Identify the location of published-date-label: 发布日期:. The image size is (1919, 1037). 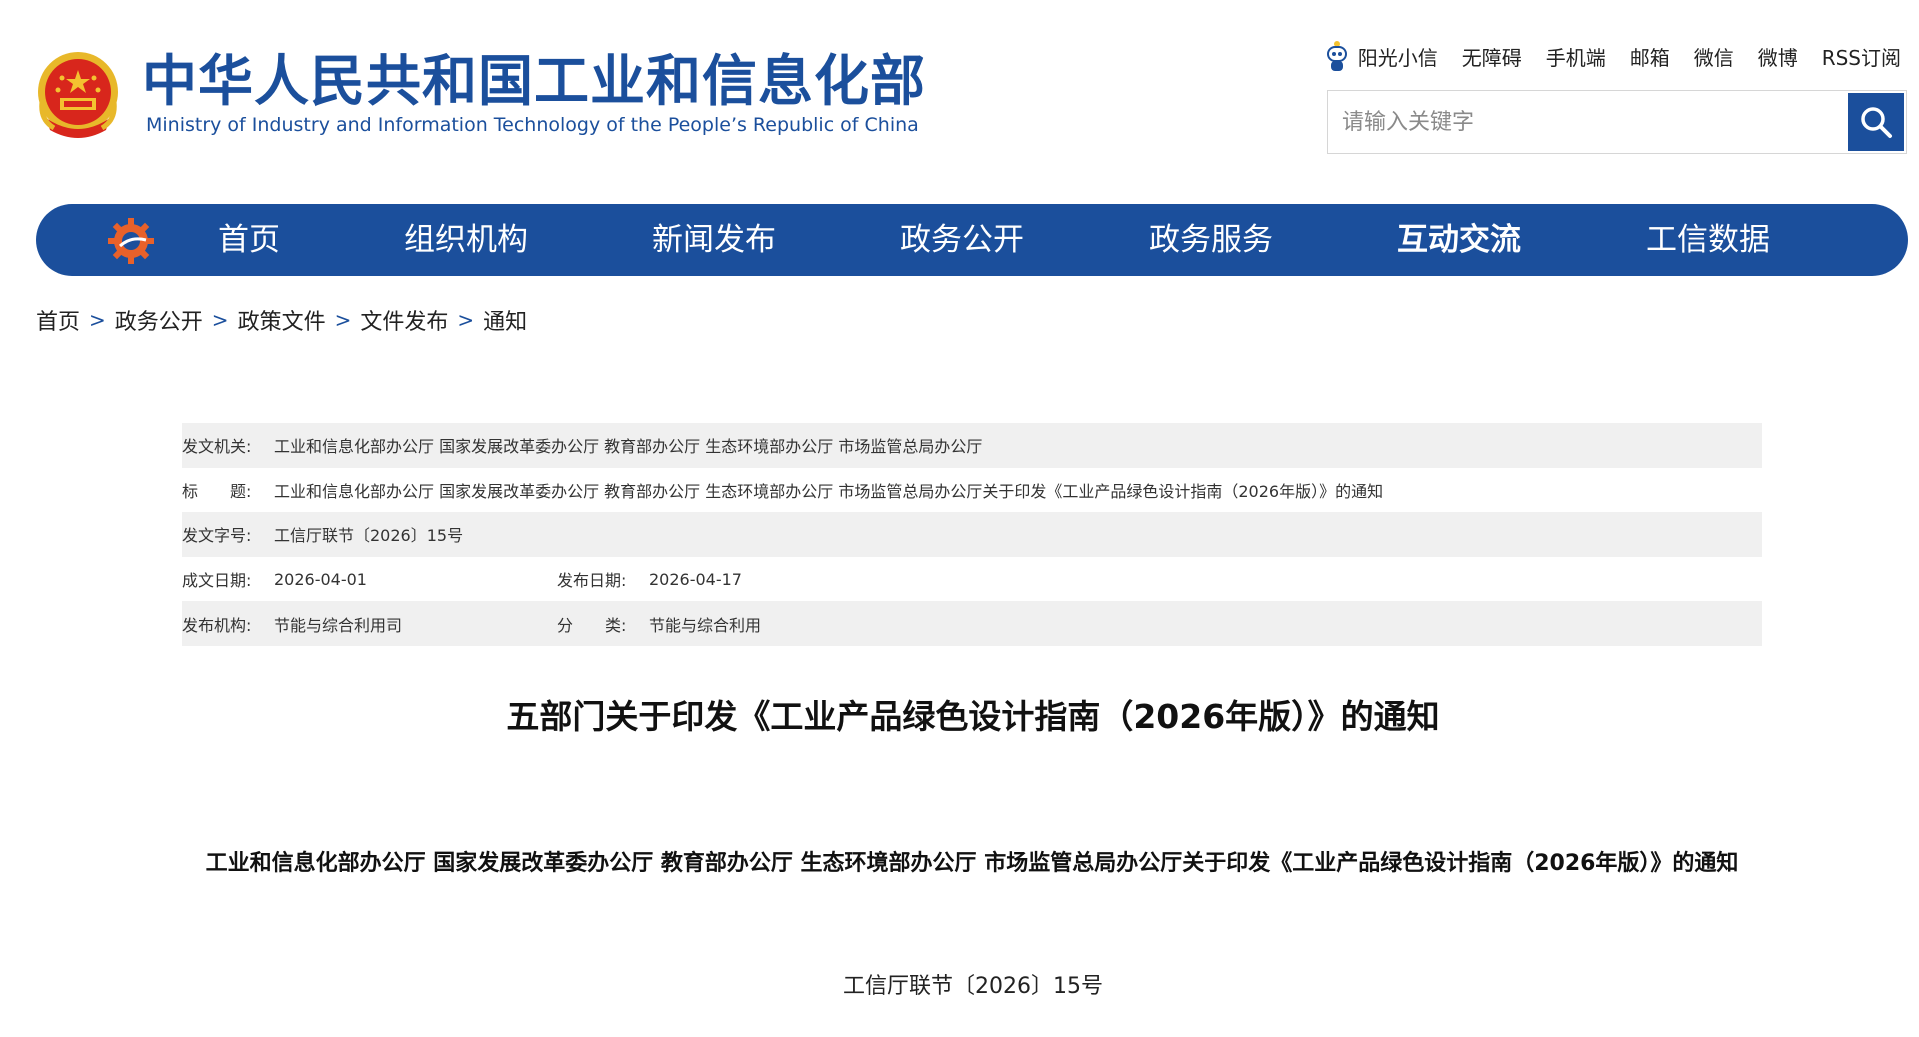
(592, 581).